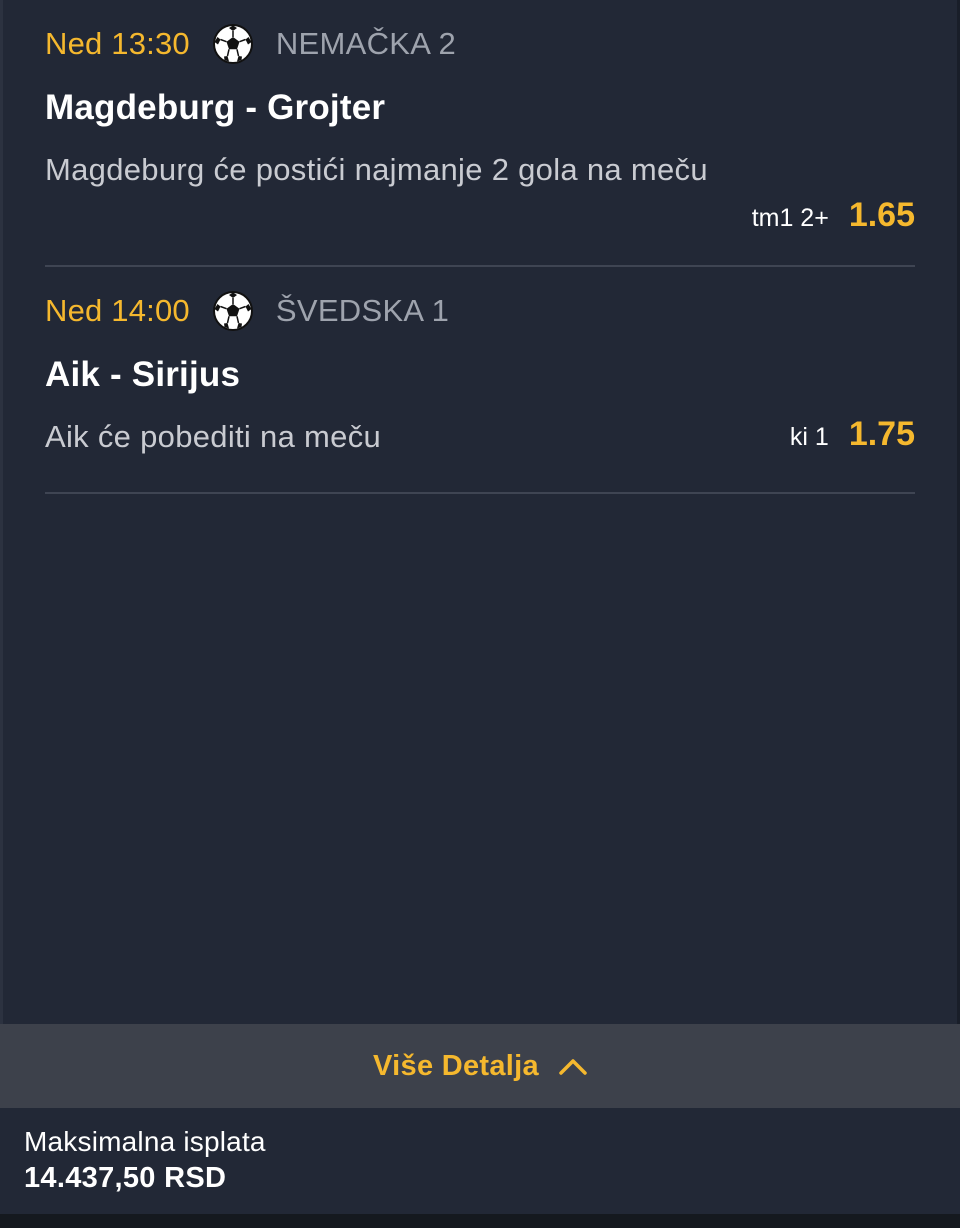  I want to click on bet-description: Aik će pobediti na meču, so click(213, 436).